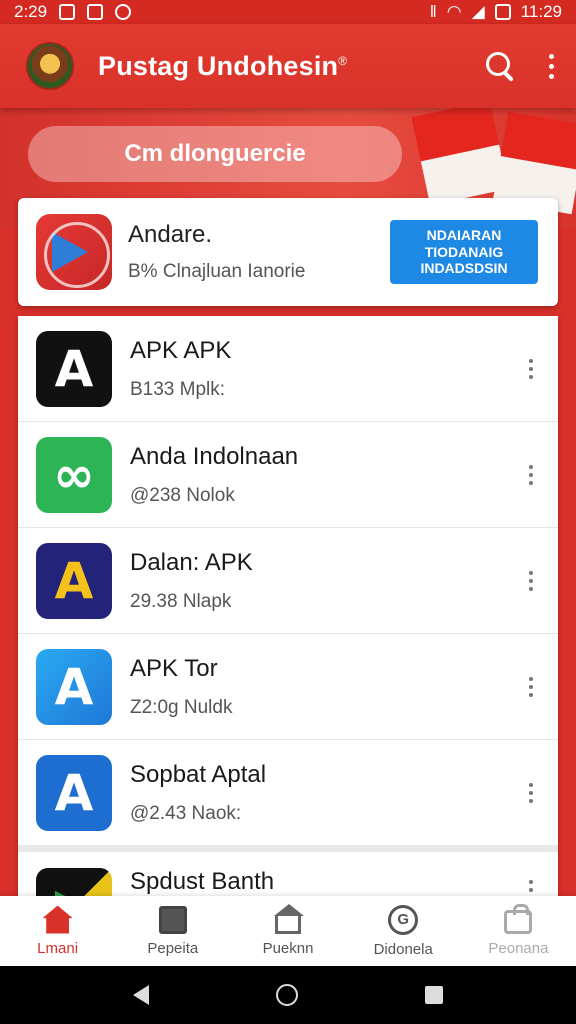 This screenshot has width=576, height=1024. I want to click on vibrate-icon: ǁ, so click(433, 11).